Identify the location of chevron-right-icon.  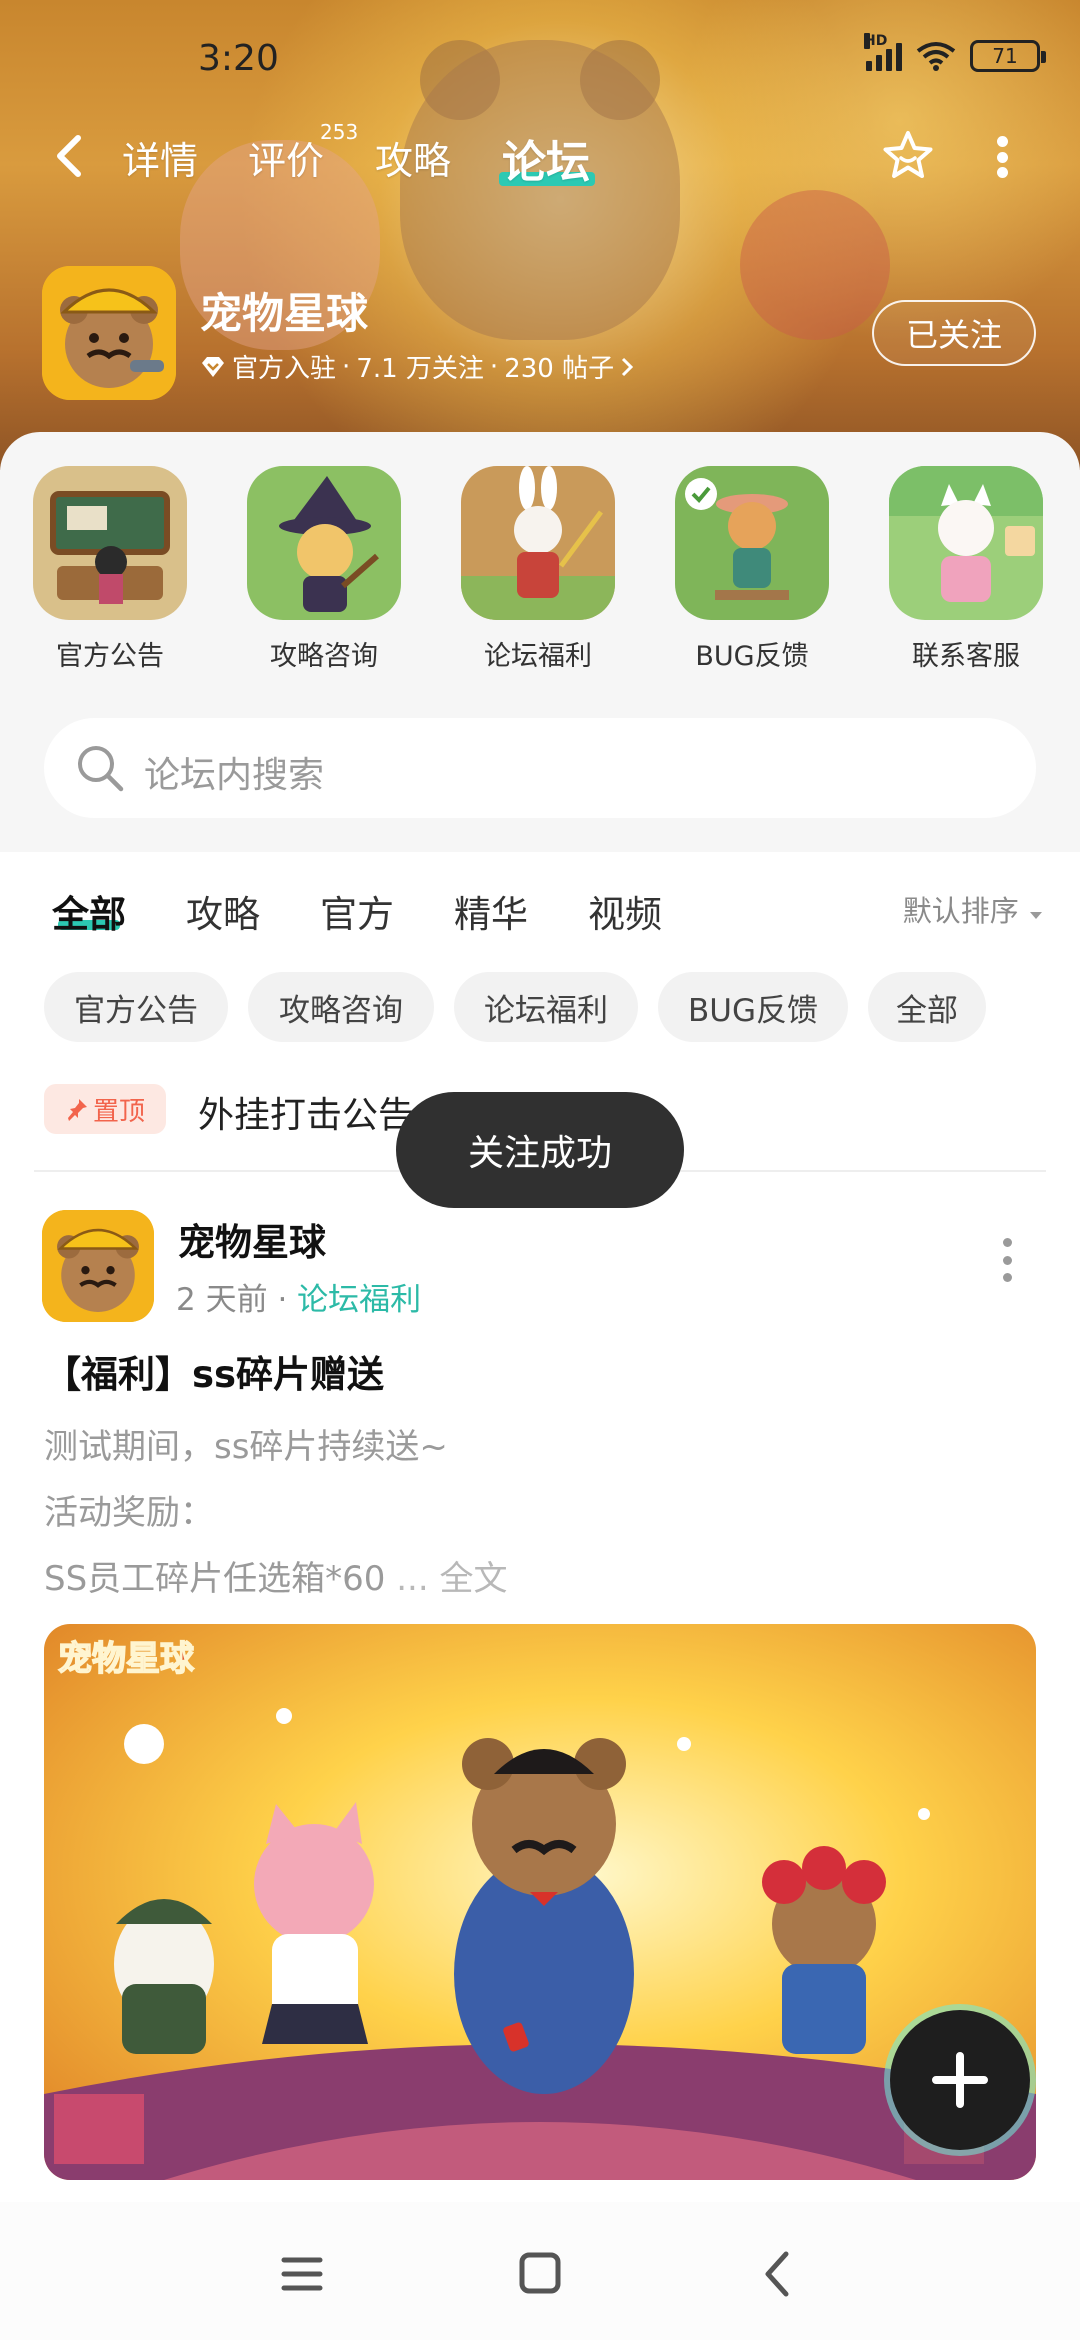
(628, 366).